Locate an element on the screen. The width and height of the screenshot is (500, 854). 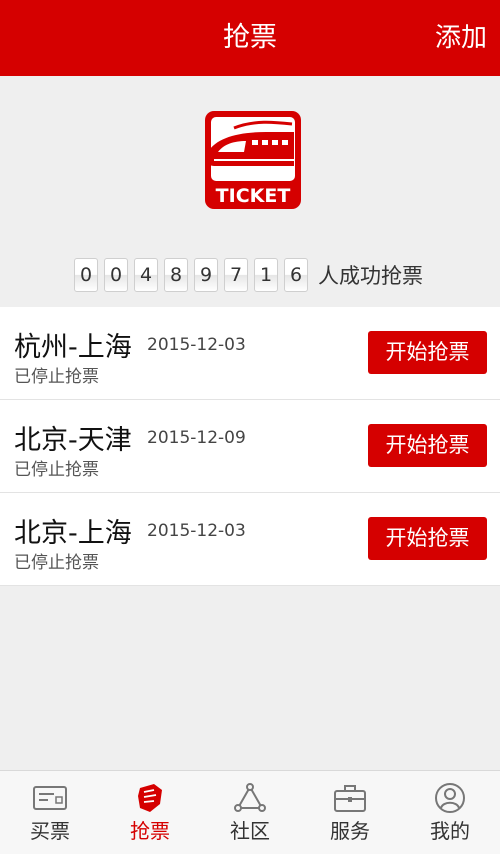
counter-digit: 4 is located at coordinates (146, 275).